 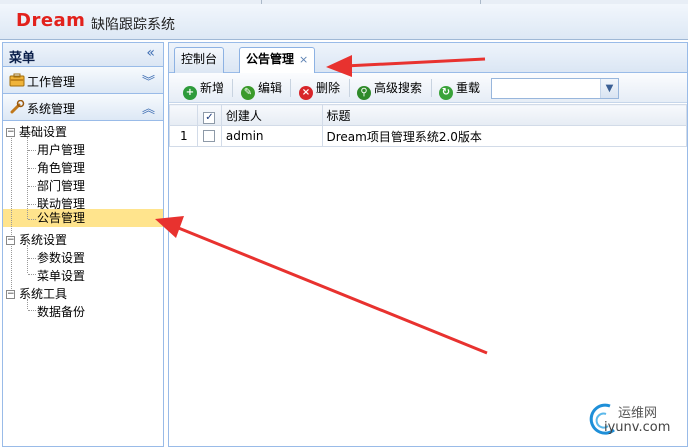 I want to click on watermark: 运维网 iyunv.com, so click(x=637, y=420).